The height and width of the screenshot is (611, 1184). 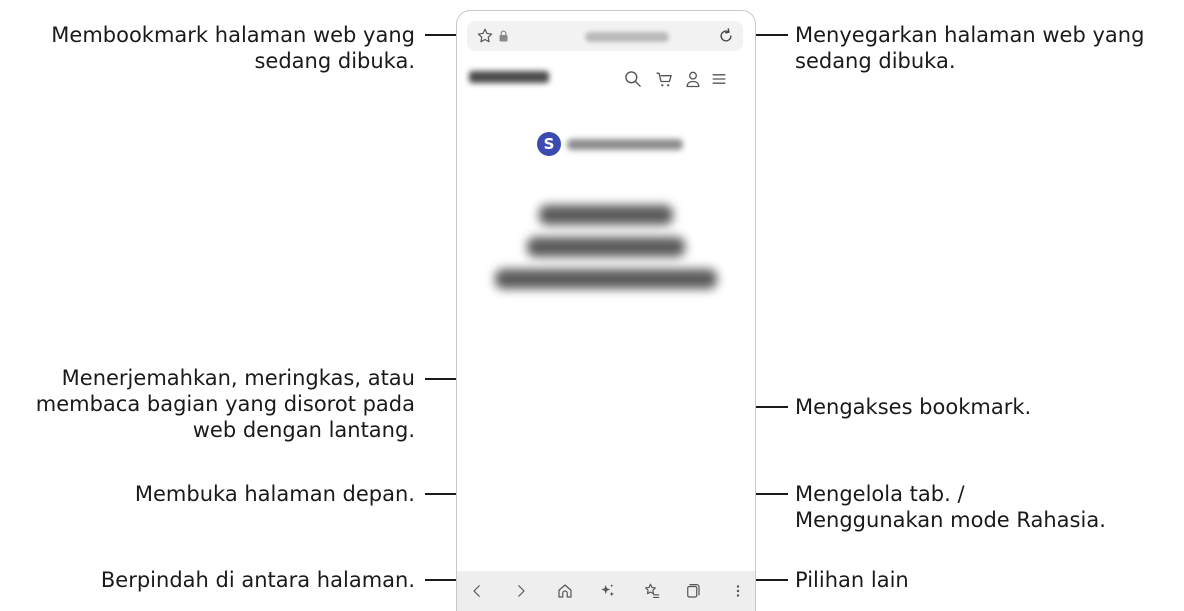 I want to click on callout-more: Pilihan lain, so click(x=852, y=580).